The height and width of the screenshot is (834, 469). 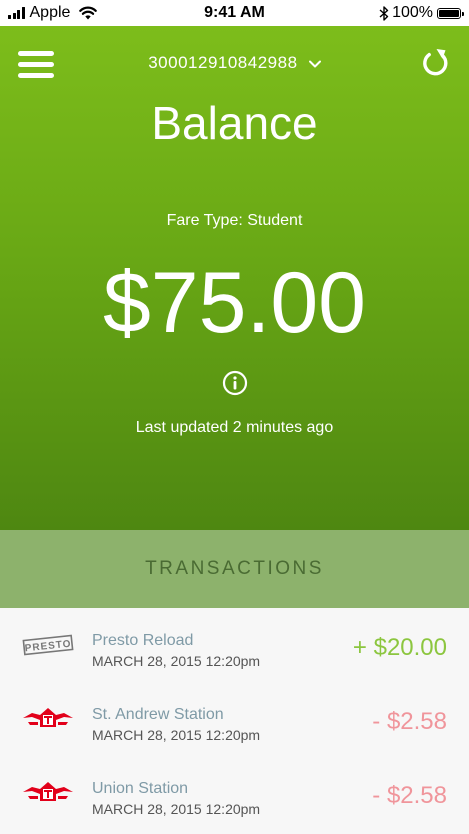 What do you see at coordinates (234, 303) in the screenshot?
I see `balance-amount: $75.00` at bounding box center [234, 303].